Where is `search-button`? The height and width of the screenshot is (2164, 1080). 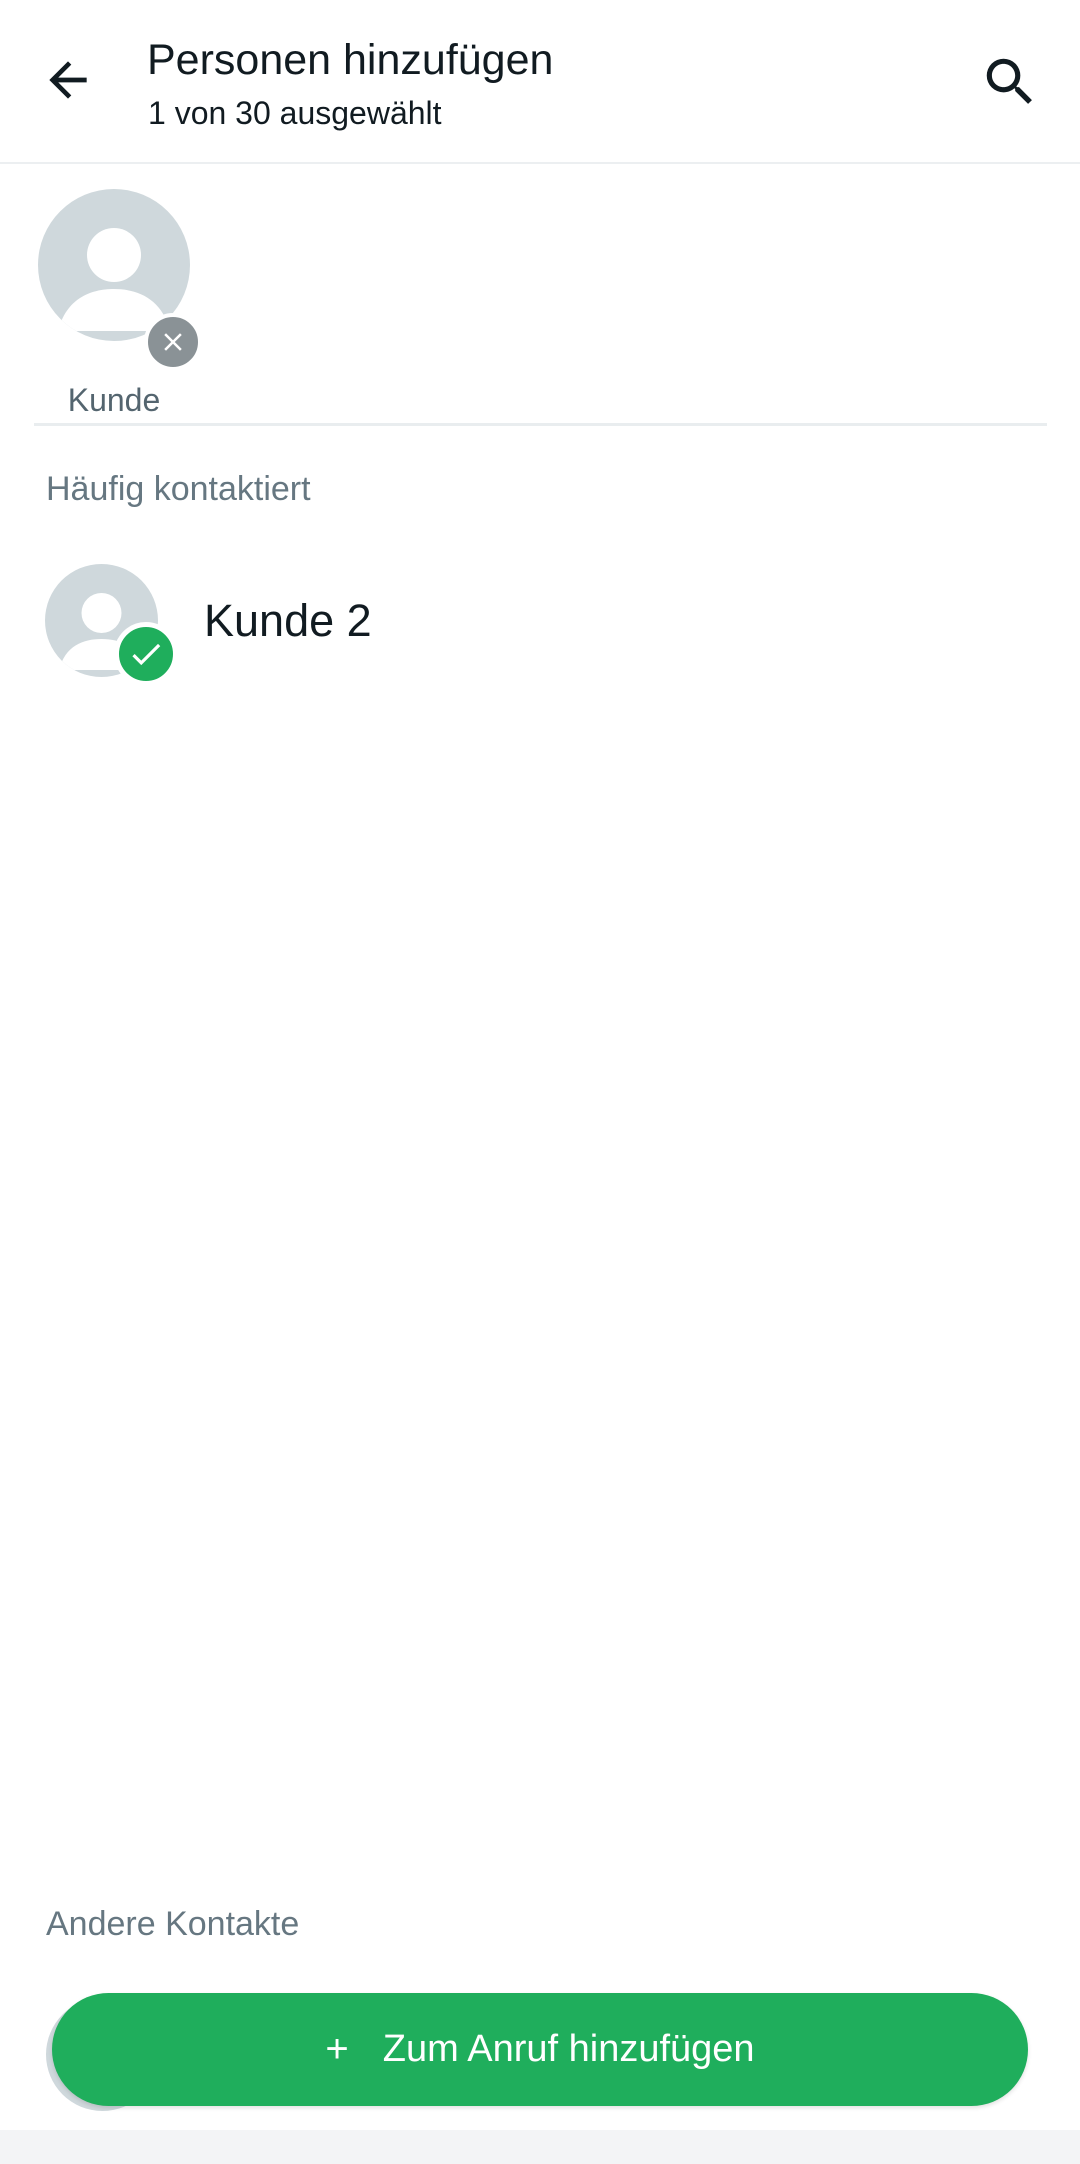
search-button is located at coordinates (1010, 82).